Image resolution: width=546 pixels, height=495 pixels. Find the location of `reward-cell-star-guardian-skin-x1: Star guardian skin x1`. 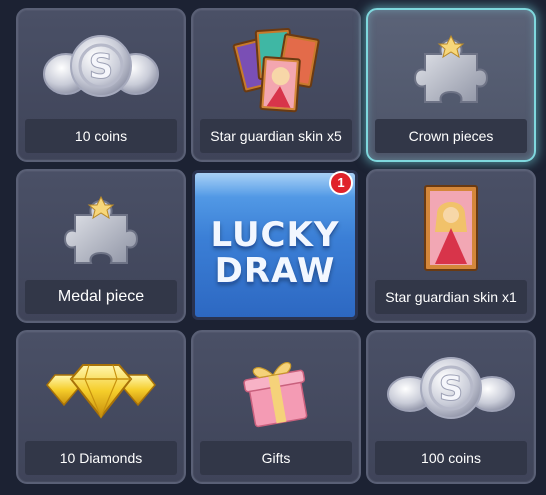

reward-cell-star-guardian-skin-x1: Star guardian skin x1 is located at coordinates (451, 246).